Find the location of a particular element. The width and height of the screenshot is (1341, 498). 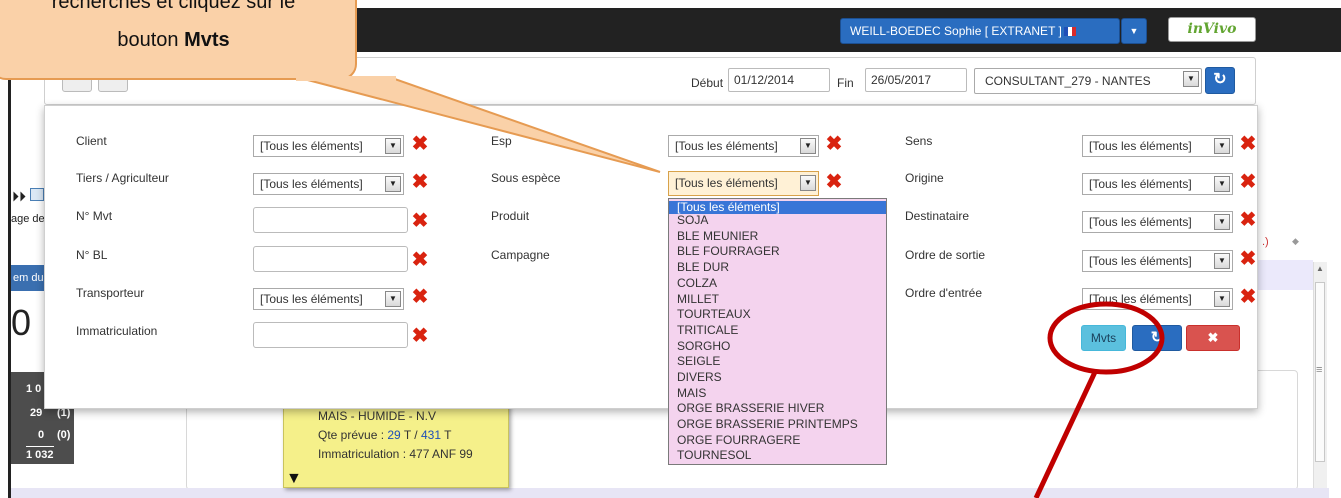

dropdown-option: TRITICALE is located at coordinates (777, 330).